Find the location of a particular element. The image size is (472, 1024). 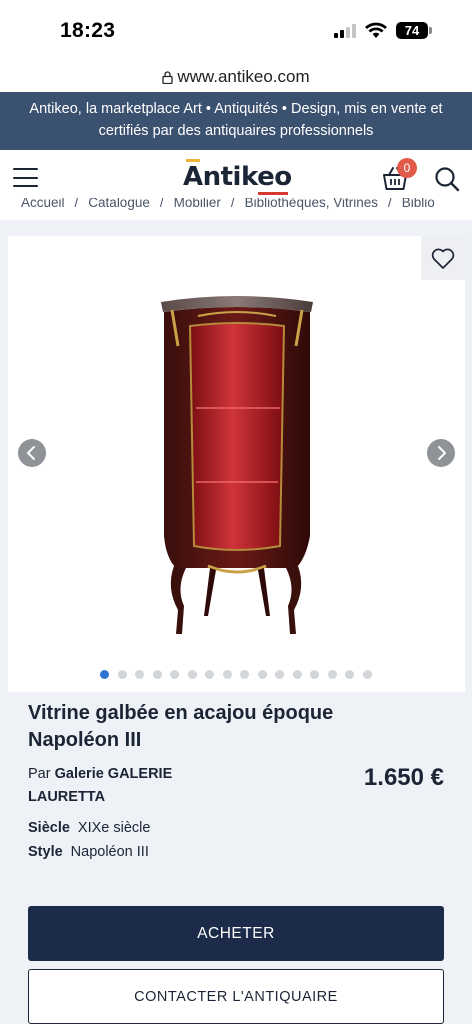

battery-icon: 74 is located at coordinates (412, 30).